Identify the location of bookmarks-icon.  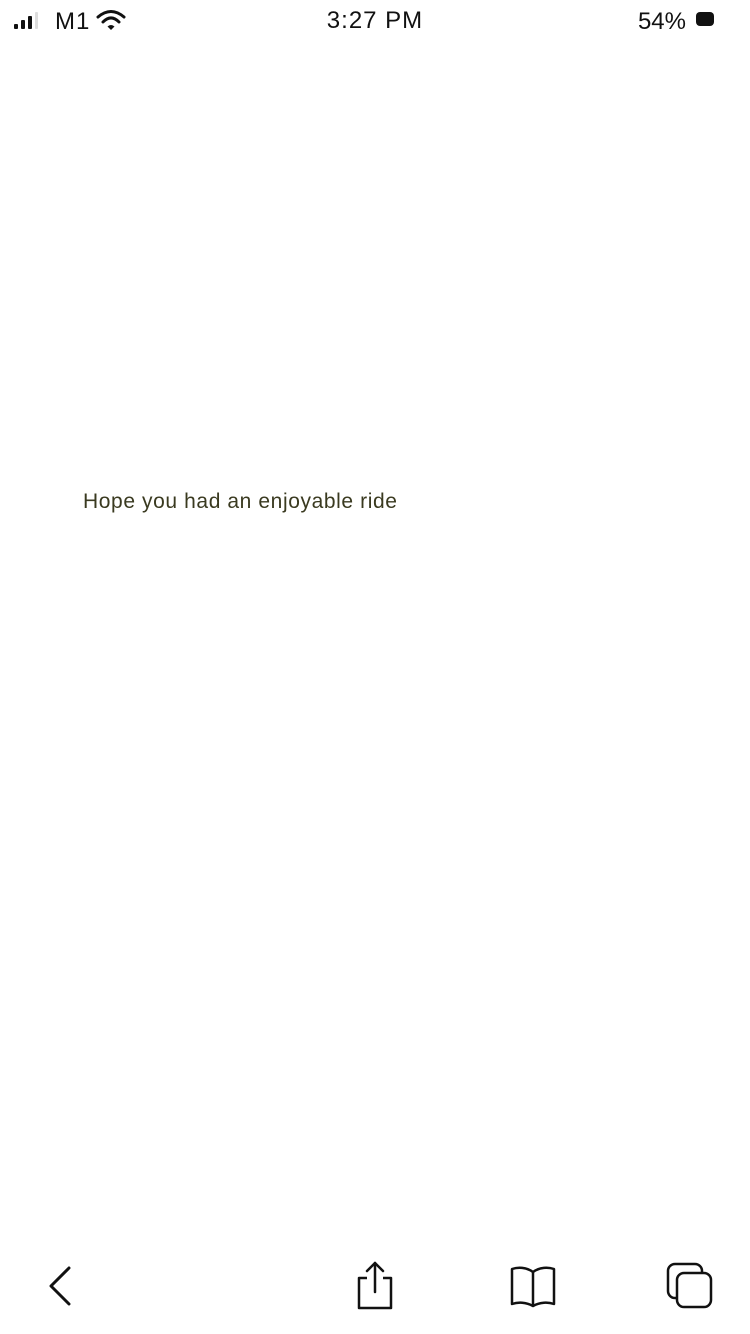
(533, 1287).